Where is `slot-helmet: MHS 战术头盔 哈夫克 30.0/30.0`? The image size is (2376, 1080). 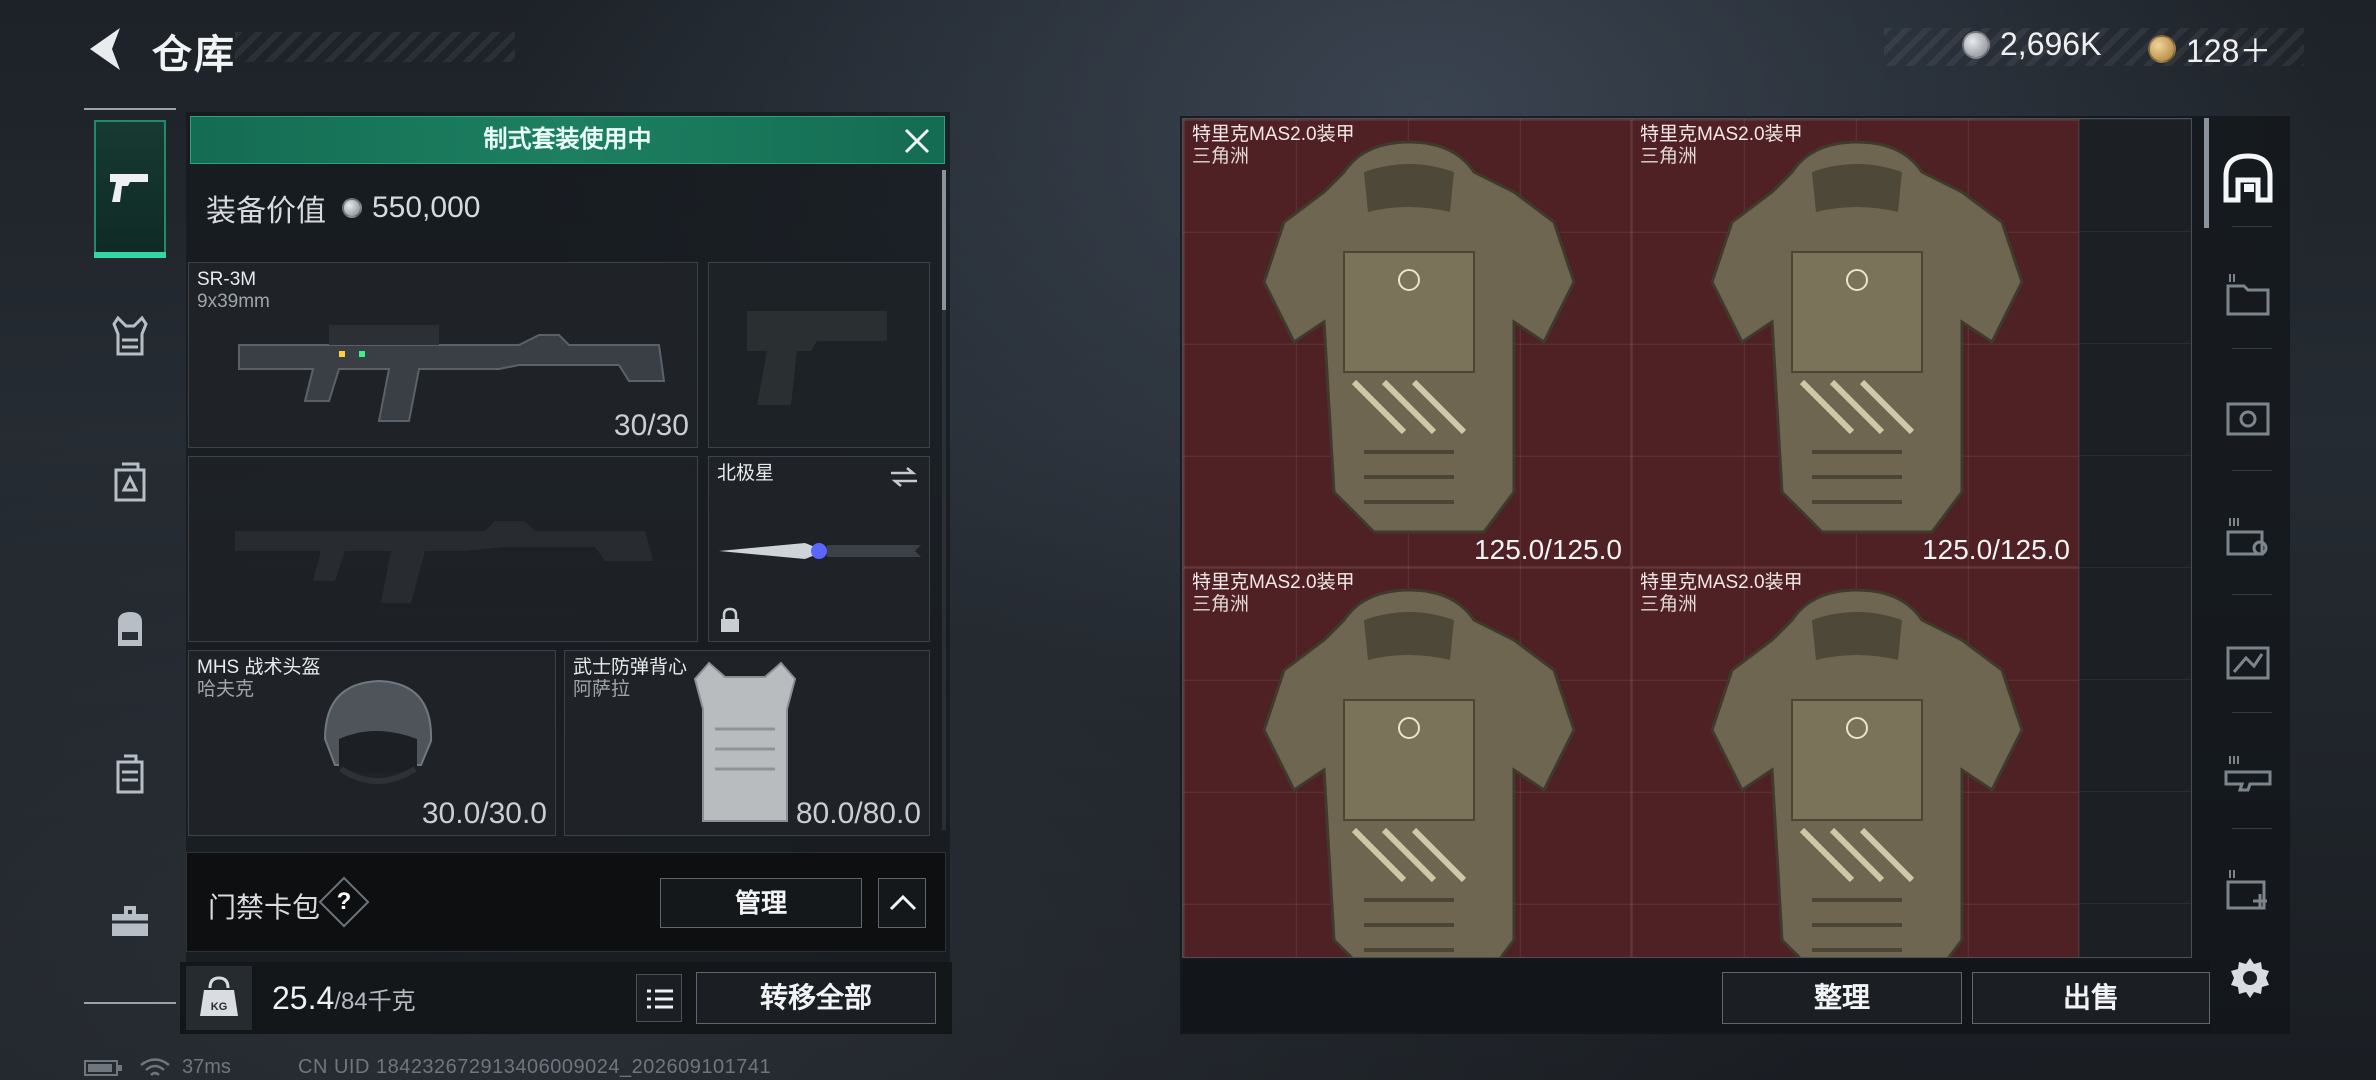 slot-helmet: MHS 战术头盔 哈夫克 30.0/30.0 is located at coordinates (372, 743).